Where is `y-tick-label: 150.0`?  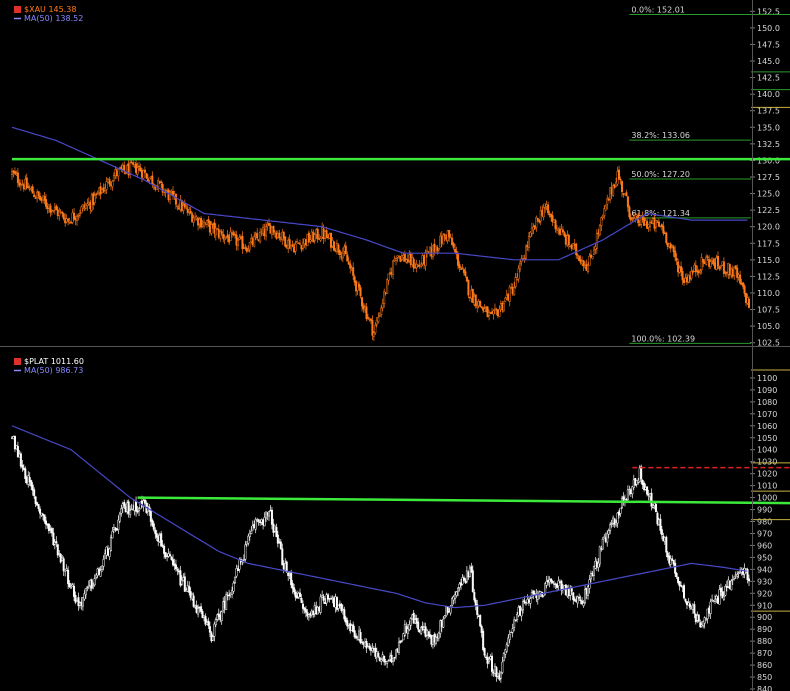
y-tick-label: 150.0 is located at coordinates (768, 28).